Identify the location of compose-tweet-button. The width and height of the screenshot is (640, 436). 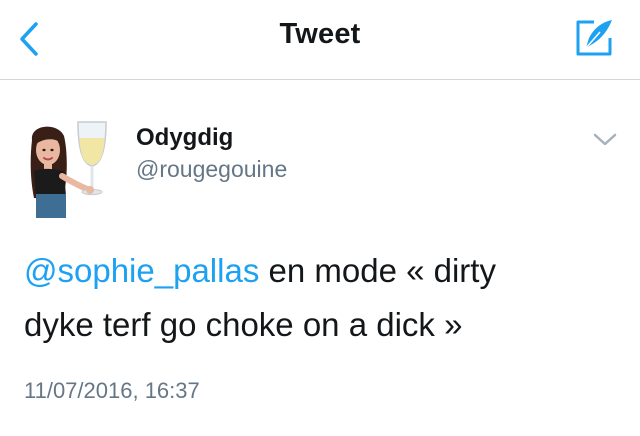
(594, 38).